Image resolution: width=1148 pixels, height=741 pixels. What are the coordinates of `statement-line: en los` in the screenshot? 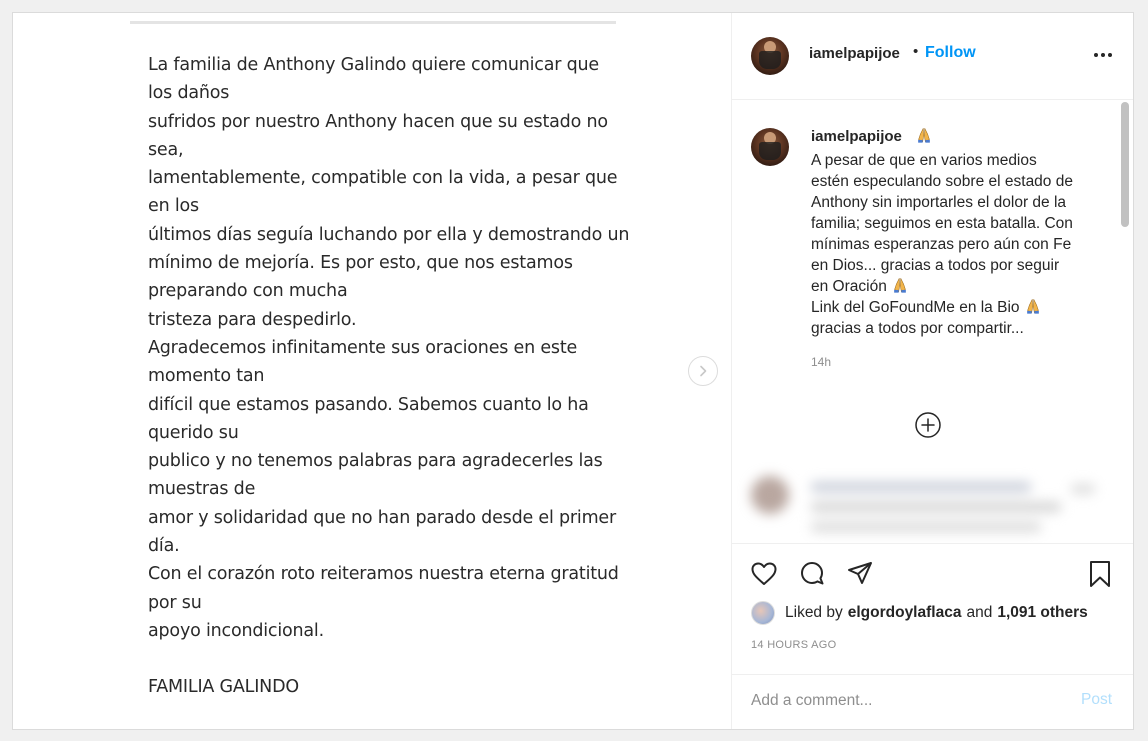 It's located at (173, 206).